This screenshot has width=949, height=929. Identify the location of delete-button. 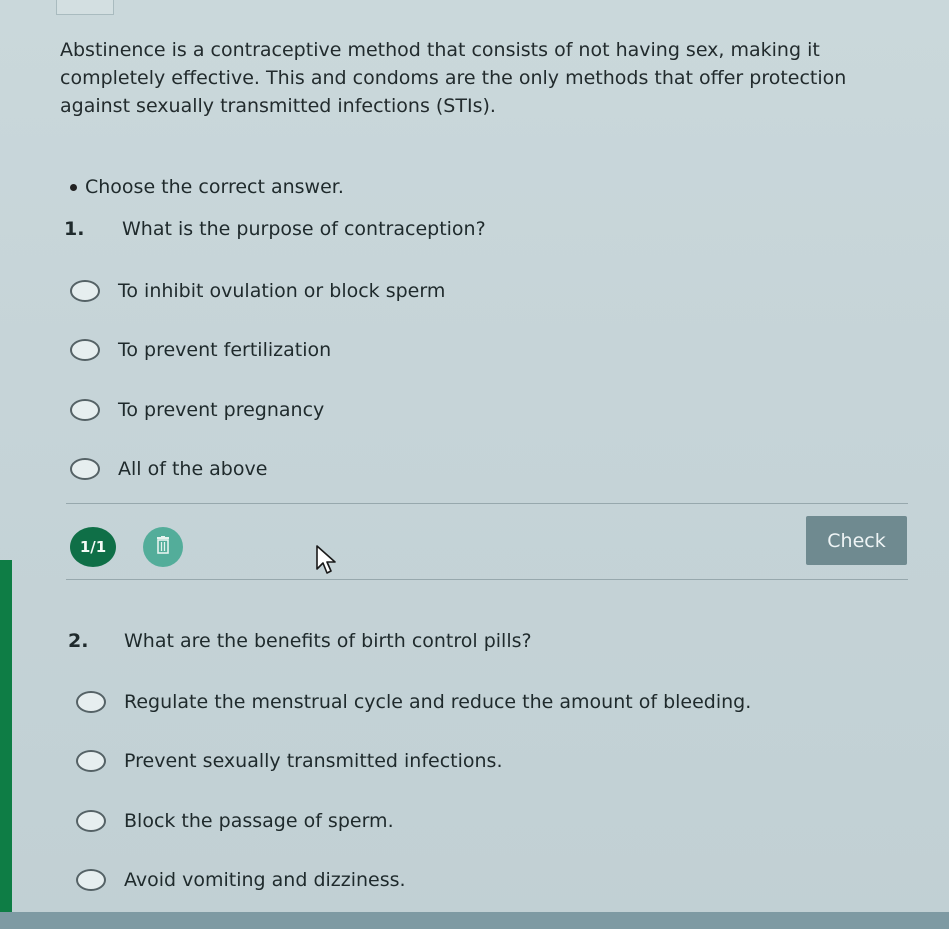
(163, 547).